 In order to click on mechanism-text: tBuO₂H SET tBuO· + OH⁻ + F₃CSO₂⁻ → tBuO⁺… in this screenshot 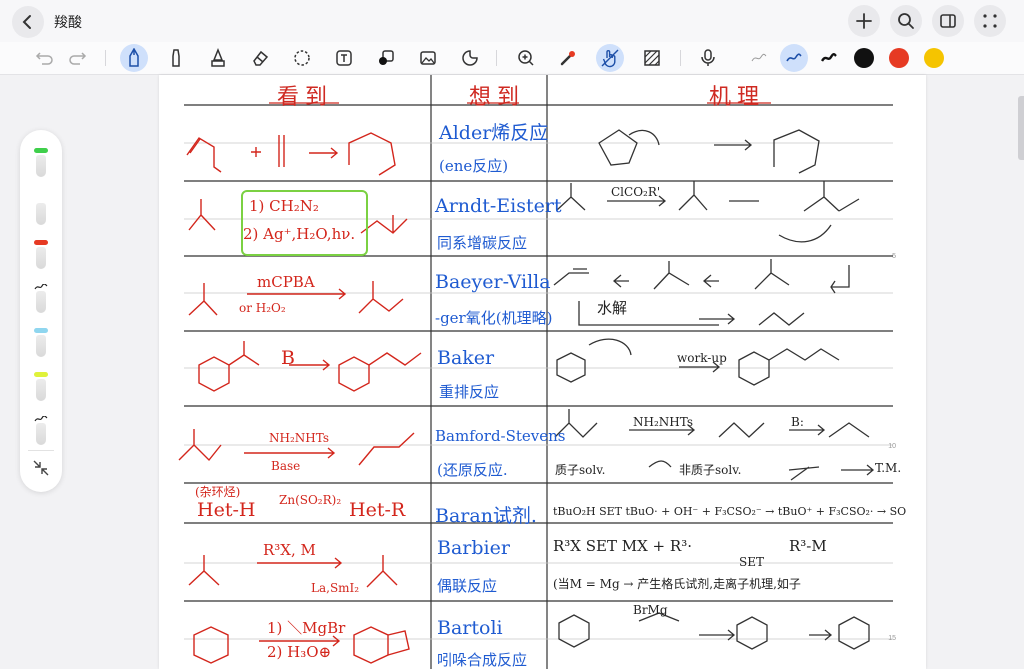, I will do `click(730, 511)`.